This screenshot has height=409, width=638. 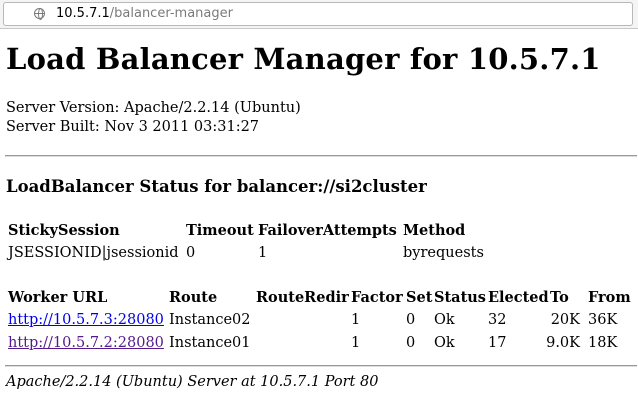 What do you see at coordinates (263, 253) in the screenshot?
I see `failover-attempts-value: 1` at bounding box center [263, 253].